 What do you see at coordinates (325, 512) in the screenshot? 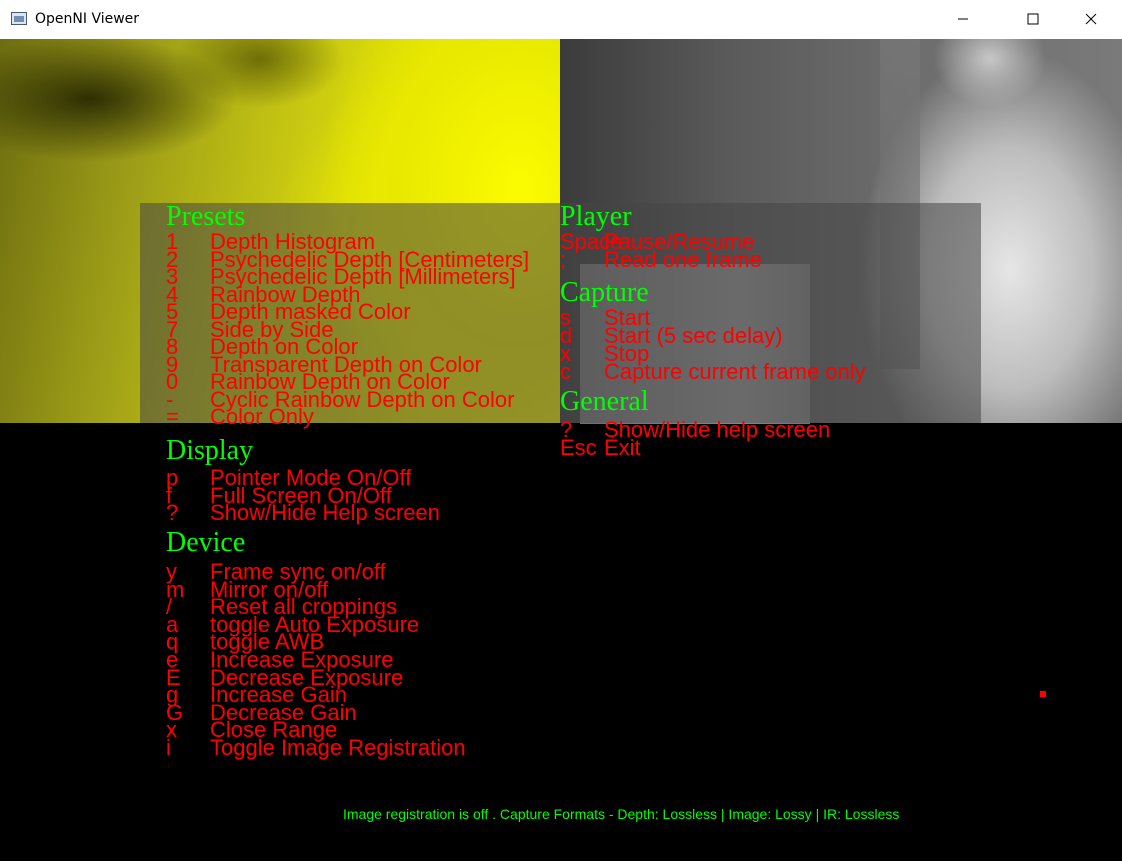
I see `display-hotkey-label: Show/Hide Help screen` at bounding box center [325, 512].